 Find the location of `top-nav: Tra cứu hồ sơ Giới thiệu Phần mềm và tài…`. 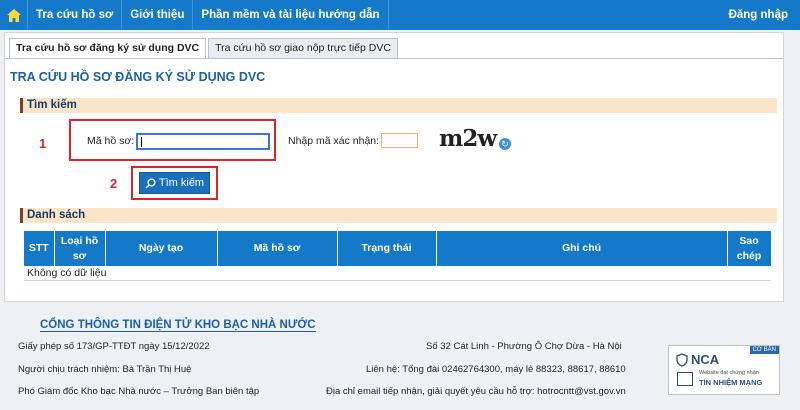

top-nav: Tra cứu hồ sơ Giới thiệu Phần mềm và tài… is located at coordinates (400, 15).